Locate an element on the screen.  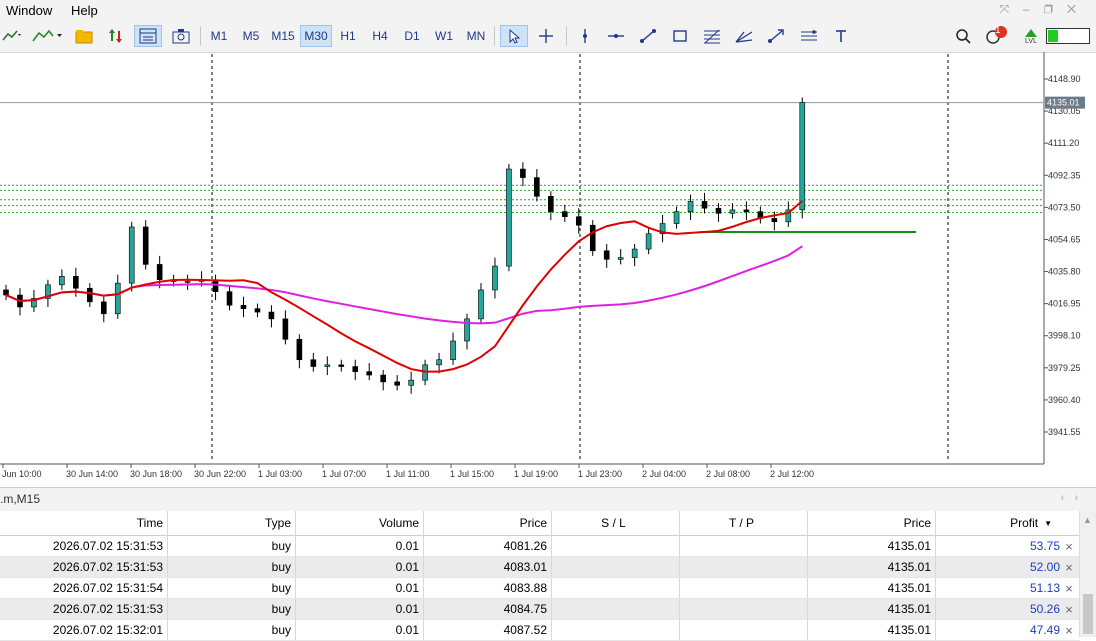
scroll-thumb is located at coordinates (1088, 614).